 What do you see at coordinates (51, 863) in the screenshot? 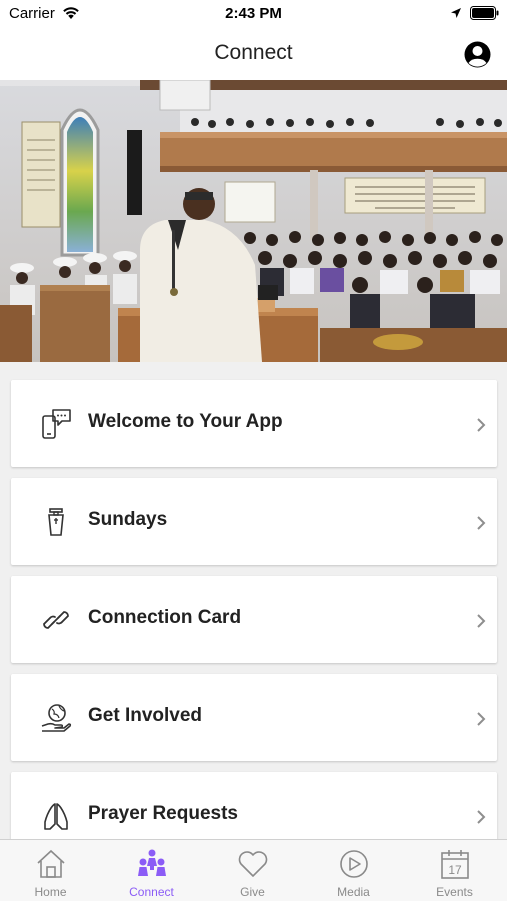
I see `house-icon` at bounding box center [51, 863].